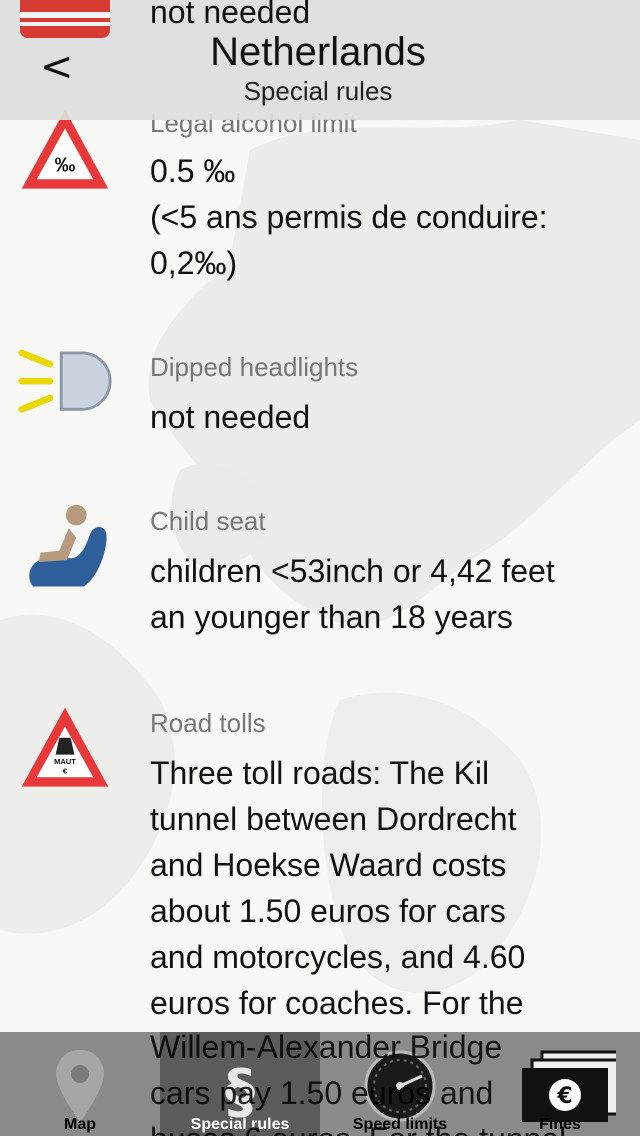  Describe the element at coordinates (80, 1124) in the screenshot. I see `tab-label: Map` at that location.